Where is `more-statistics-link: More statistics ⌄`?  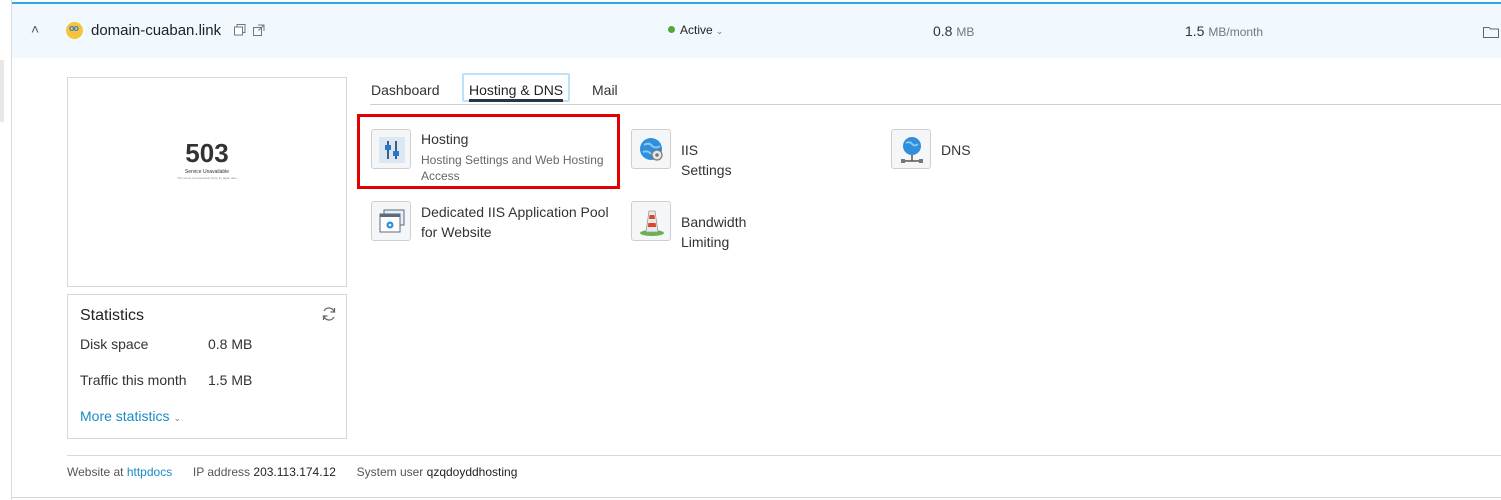
more-statistics-link: More statistics ⌄ is located at coordinates (130, 416).